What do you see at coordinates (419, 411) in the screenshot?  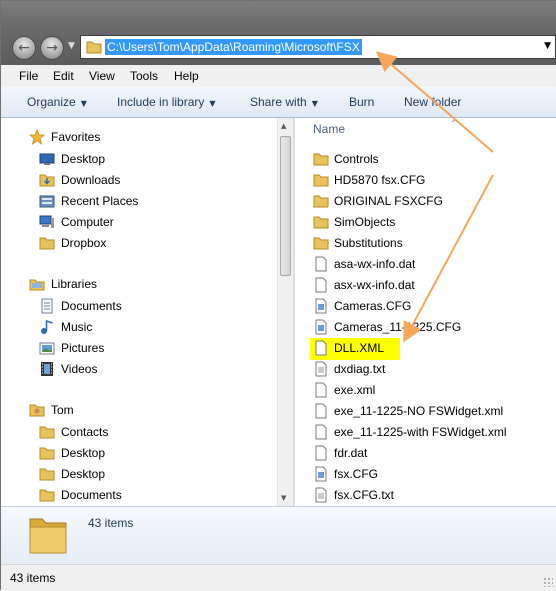 I see `list-item-label: exe_11-1225-NO FSWidget.xml` at bounding box center [419, 411].